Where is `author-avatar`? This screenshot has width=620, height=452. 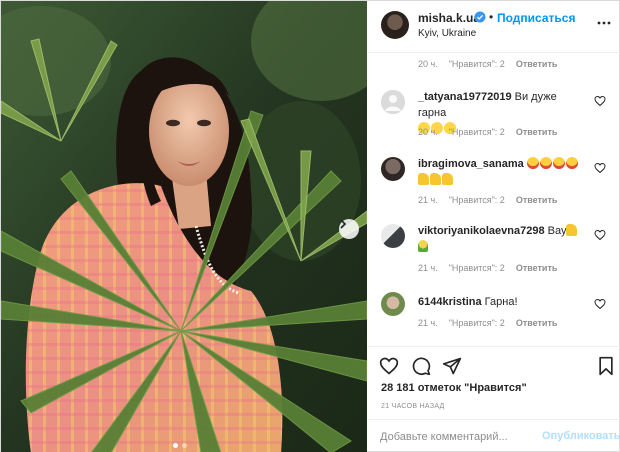
author-avatar is located at coordinates (395, 25).